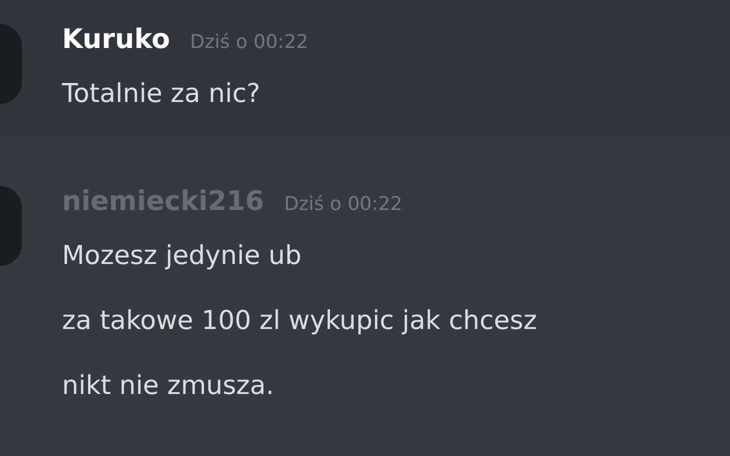 The image size is (730, 456). What do you see at coordinates (116, 39) in the screenshot?
I see `username: Kuruko` at bounding box center [116, 39].